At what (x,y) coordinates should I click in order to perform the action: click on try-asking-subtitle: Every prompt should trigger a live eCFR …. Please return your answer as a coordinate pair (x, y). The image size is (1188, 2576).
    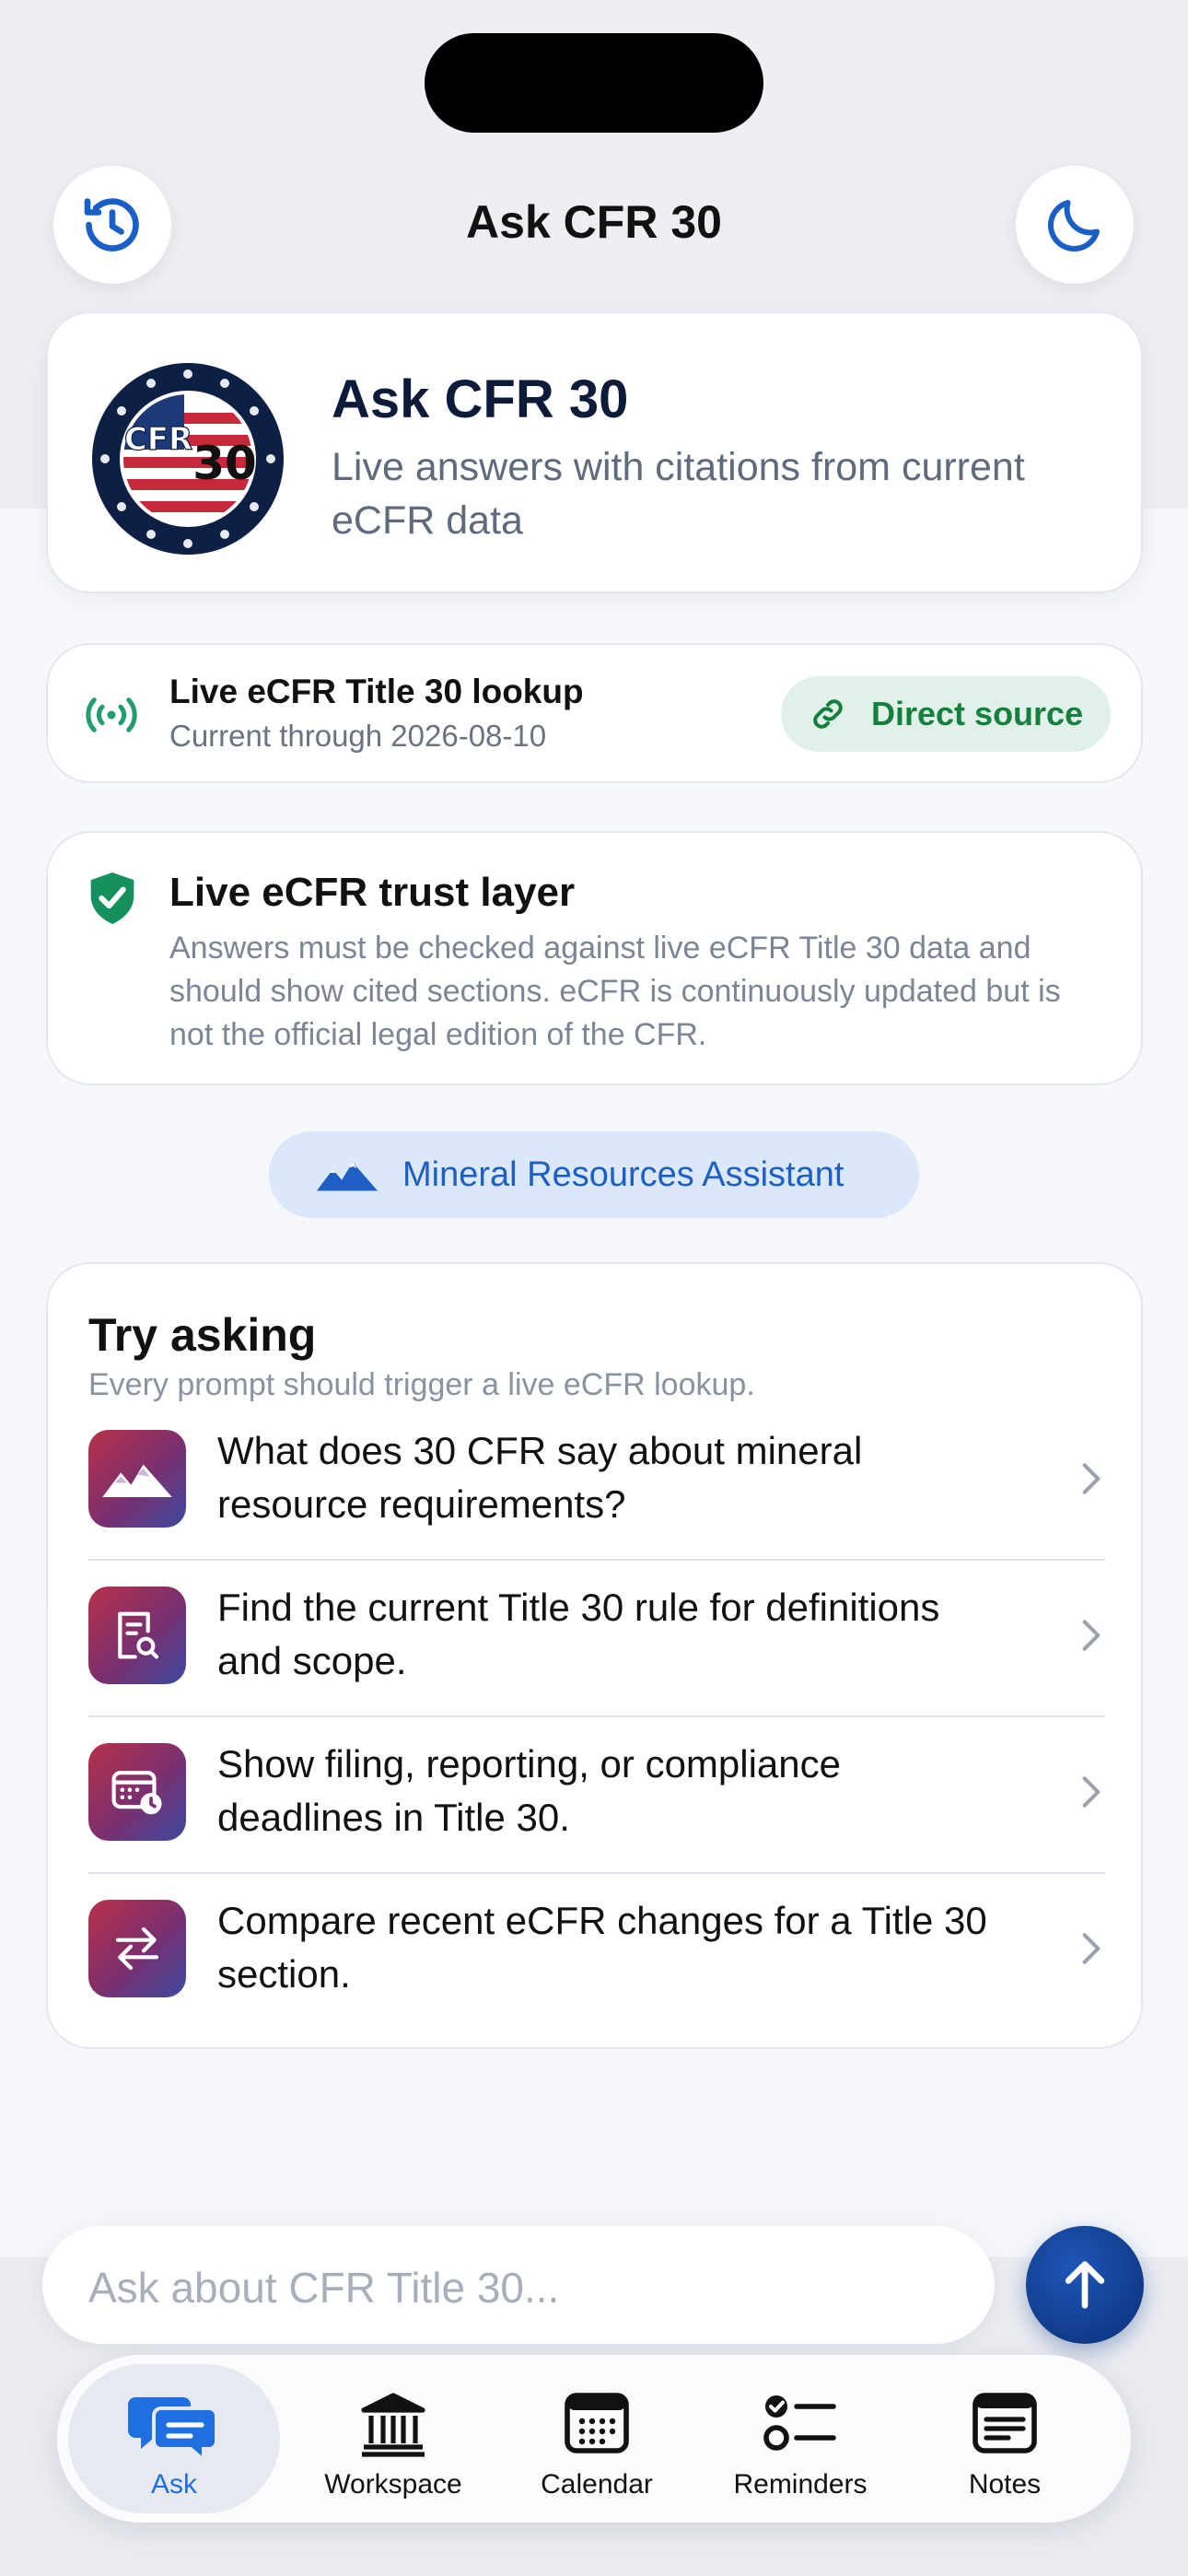
    Looking at the image, I should click on (421, 1384).